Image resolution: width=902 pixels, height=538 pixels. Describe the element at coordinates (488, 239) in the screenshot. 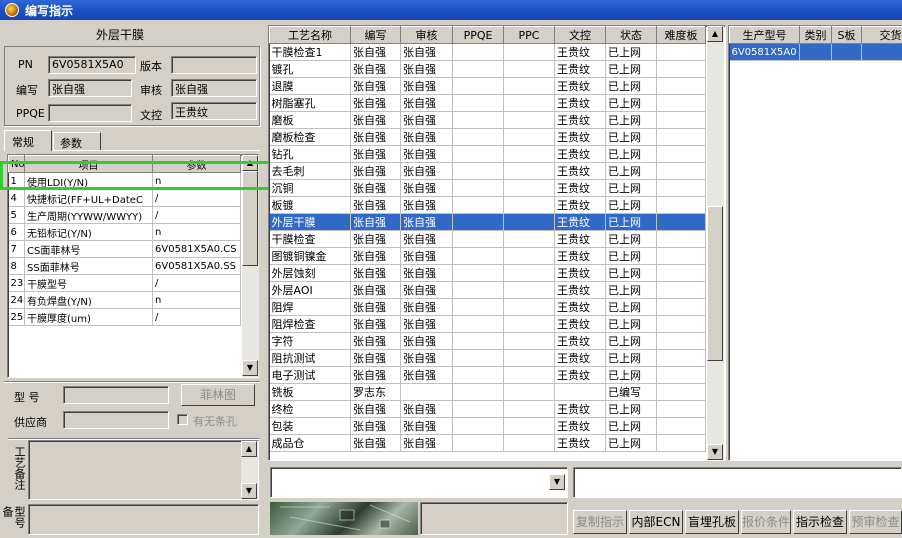

I see `process-row: 干膜检查张自强张自强王贵纹已上网` at that location.